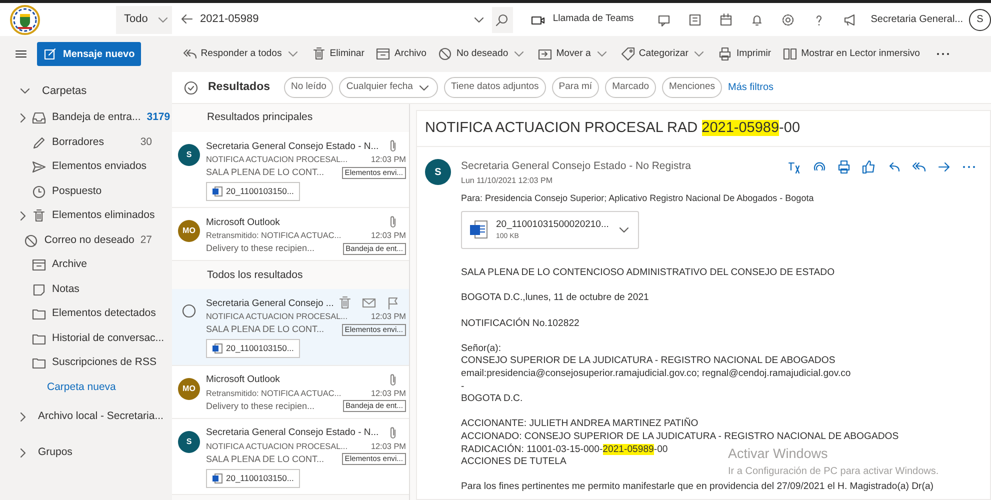 The height and width of the screenshot is (500, 991). Describe the element at coordinates (187, 19) in the screenshot. I see `back-arrow-icon` at that location.